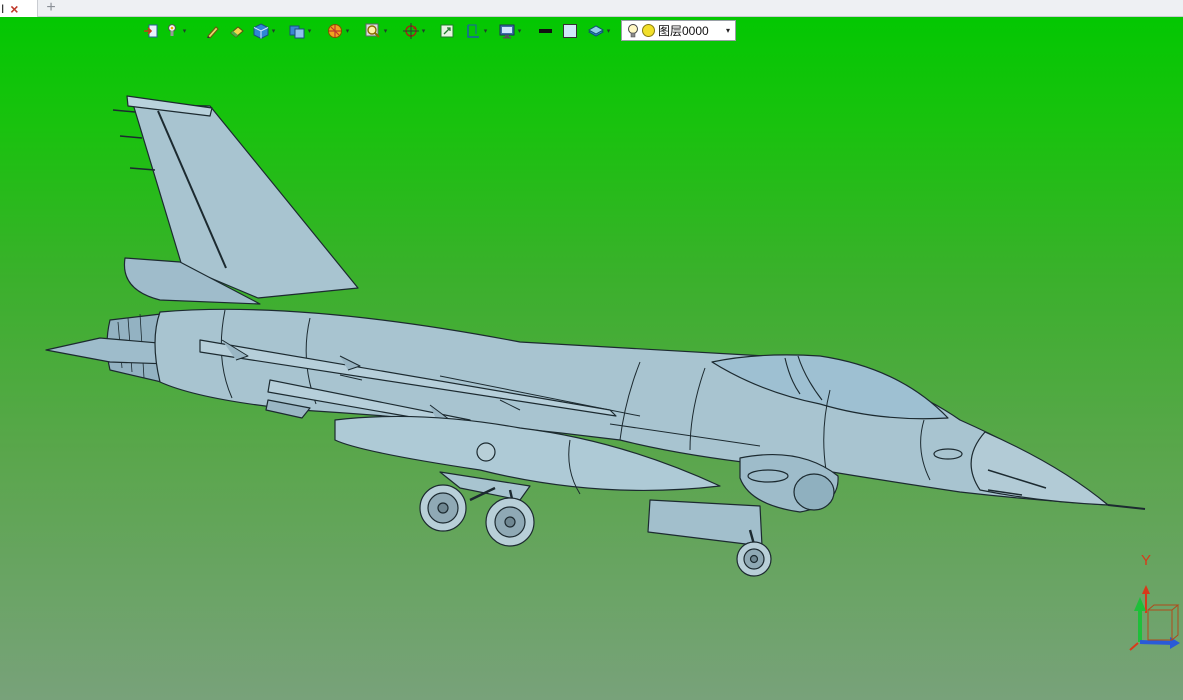  Describe the element at coordinates (705, 523) in the screenshot. I see `ventral-fin` at that location.